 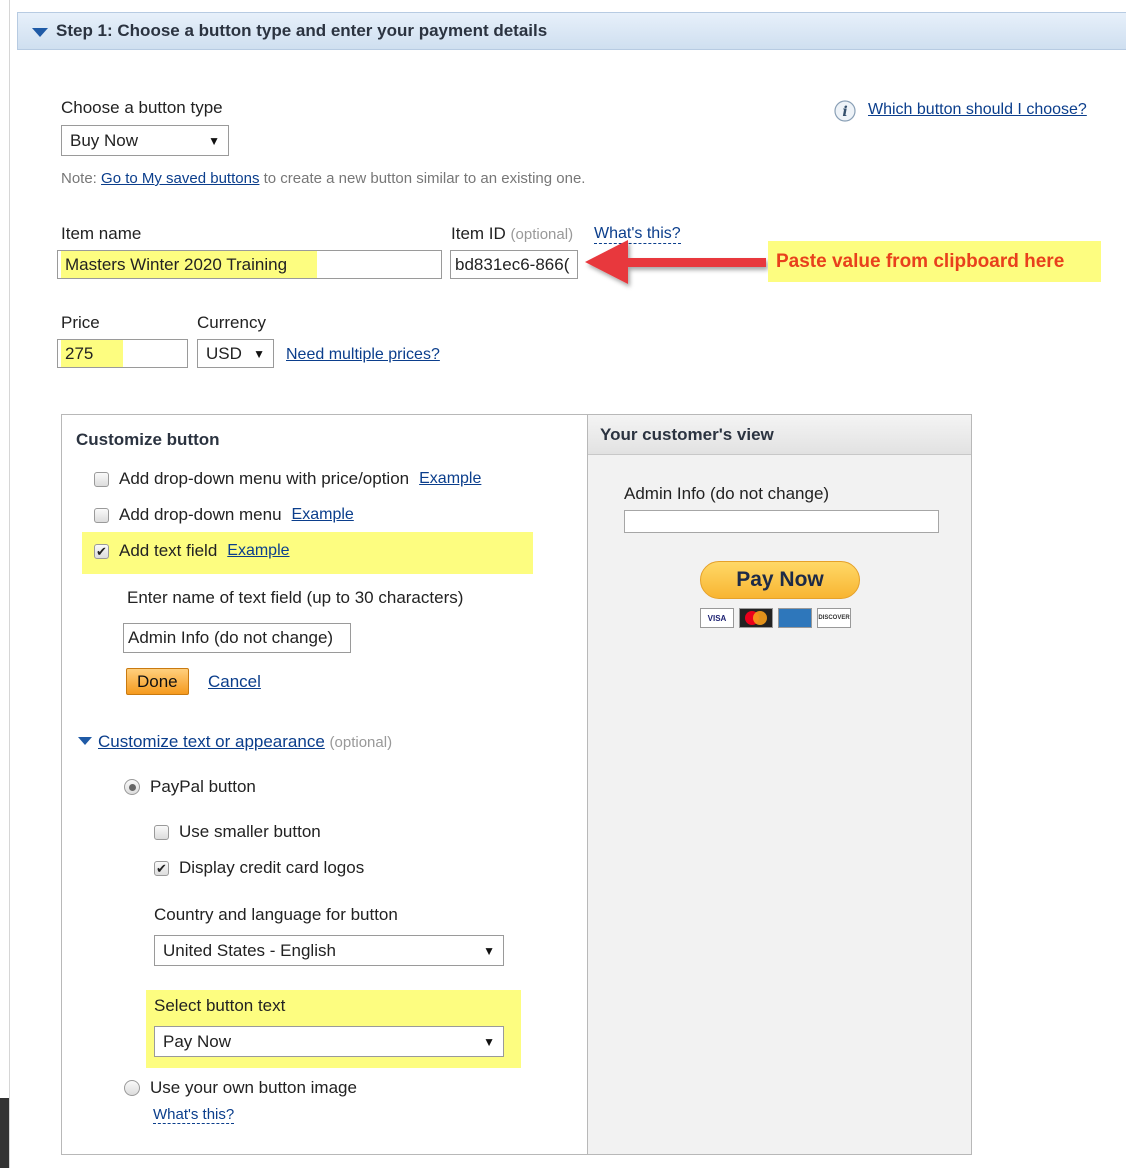 What do you see at coordinates (5, 584) in the screenshot?
I see `page-left-border` at bounding box center [5, 584].